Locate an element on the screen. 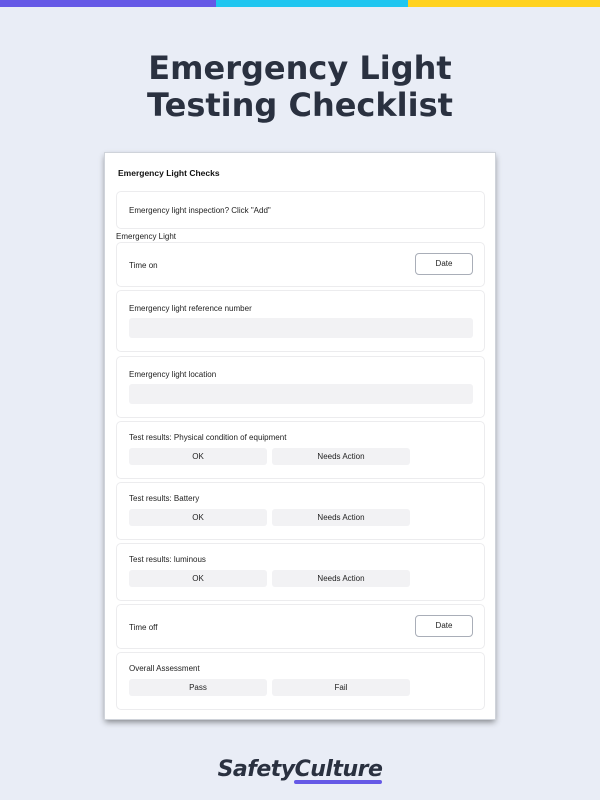 The image size is (600, 800). luminous-ok-option: OK is located at coordinates (198, 578).